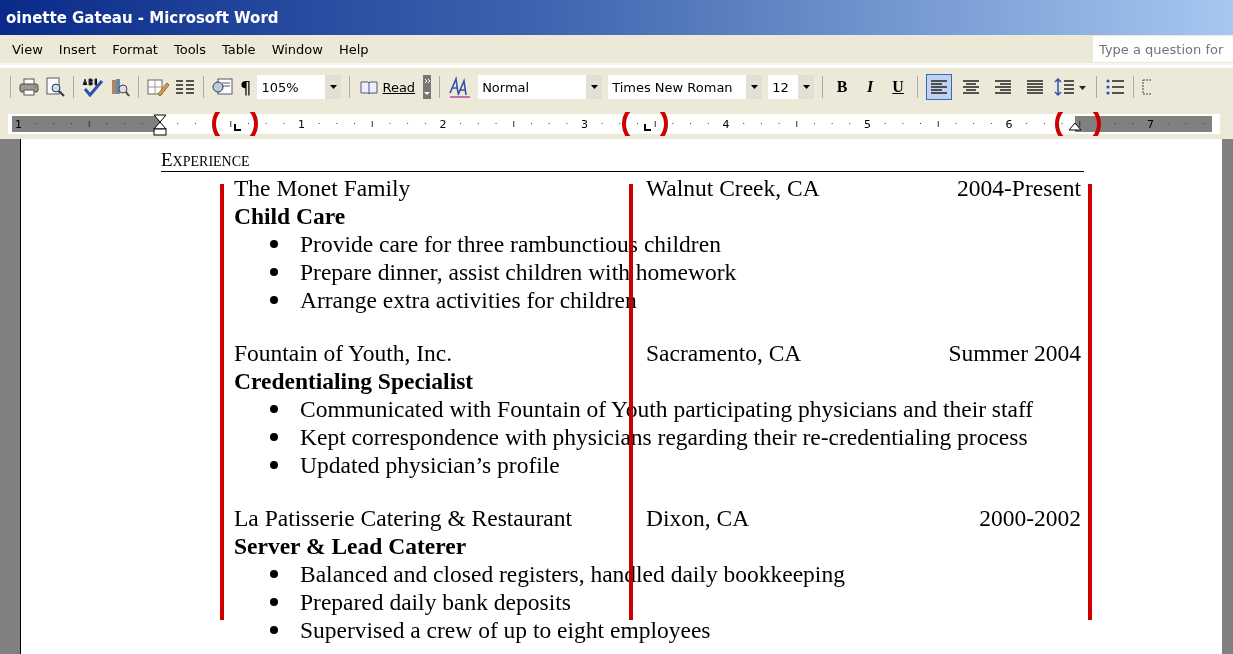 Image resolution: width=1233 pixels, height=654 pixels. What do you see at coordinates (351, 546) in the screenshot?
I see `job-title: Server & Lead Caterer` at bounding box center [351, 546].